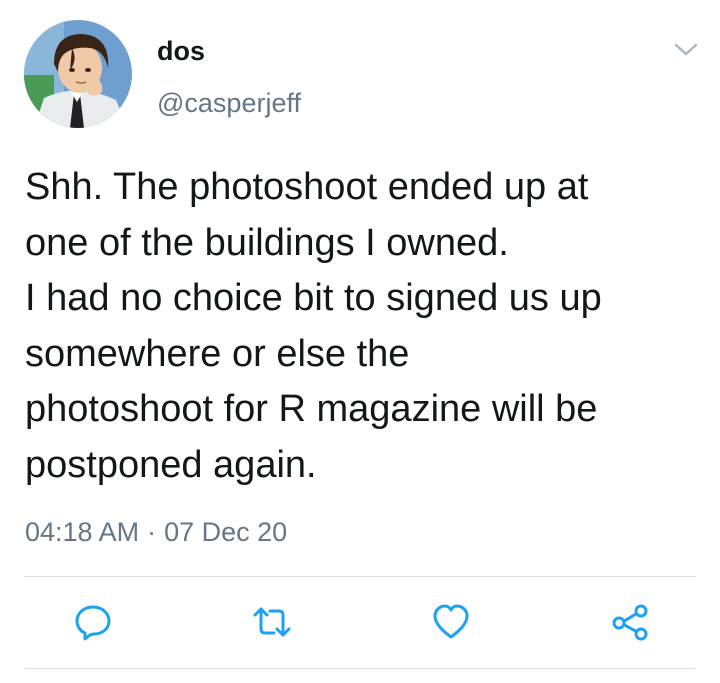 Image resolution: width=720 pixels, height=683 pixels. I want to click on avatar, so click(78, 74).